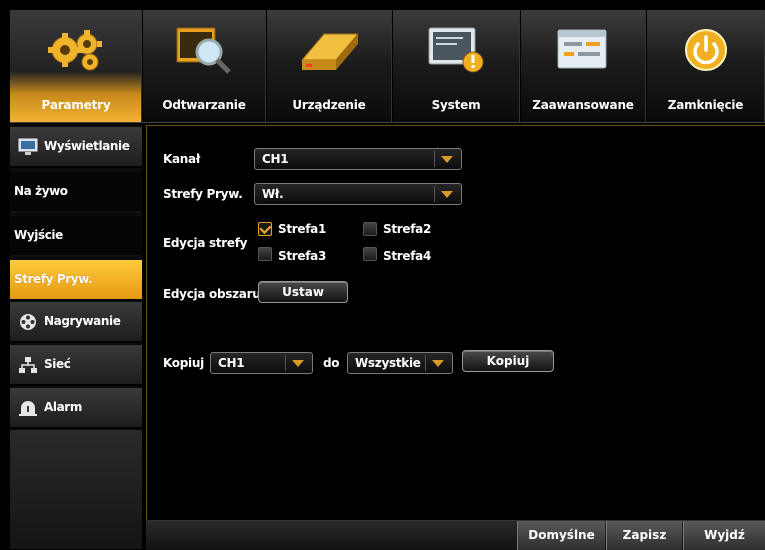 The width and height of the screenshot is (765, 550). What do you see at coordinates (76, 192) in the screenshot?
I see `sidebar-item-na-zywo: Na żywo` at bounding box center [76, 192].